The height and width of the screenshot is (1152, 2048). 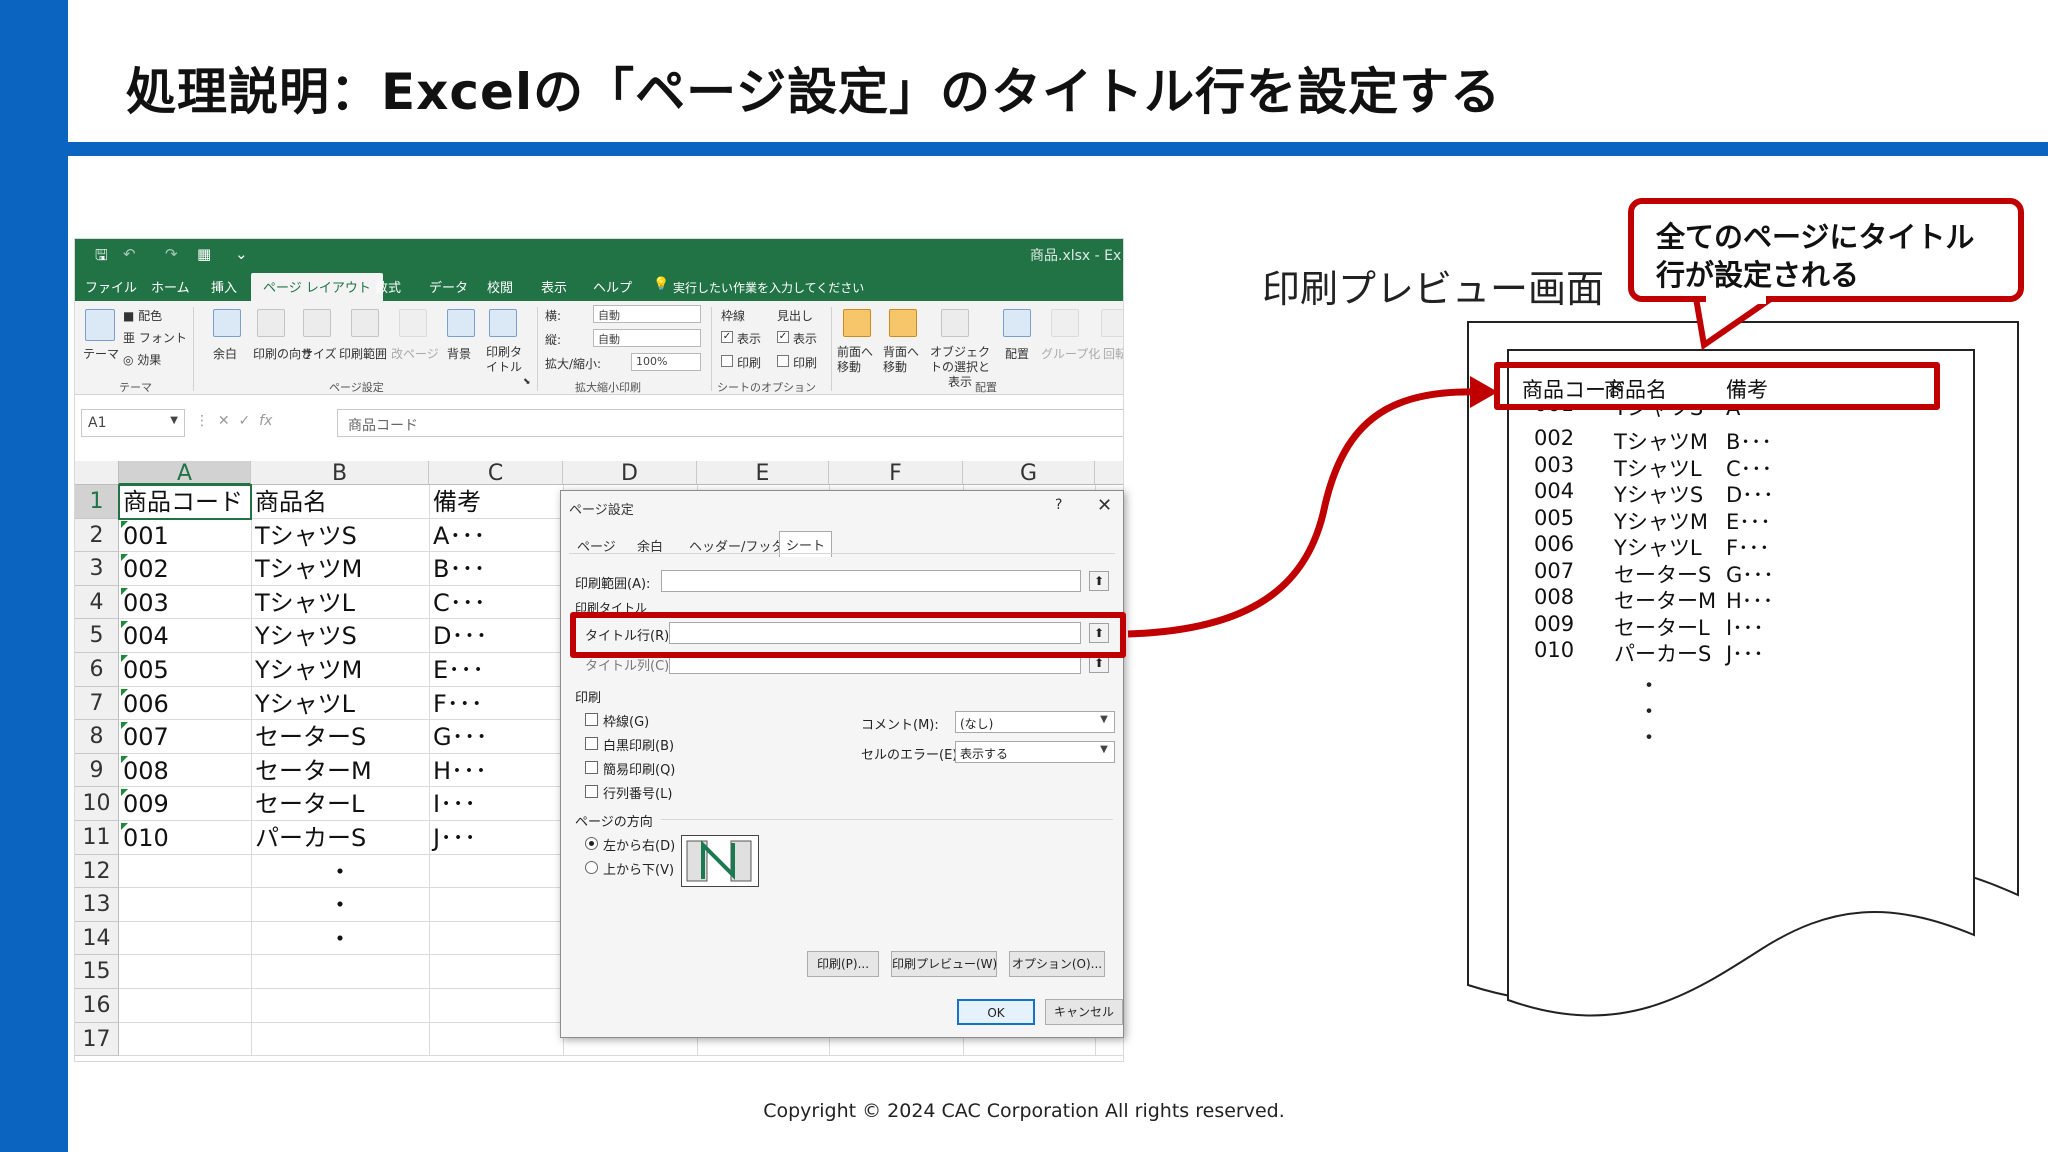 I want to click on callout-text-line2: 行が設定される, so click(x=1758, y=275).